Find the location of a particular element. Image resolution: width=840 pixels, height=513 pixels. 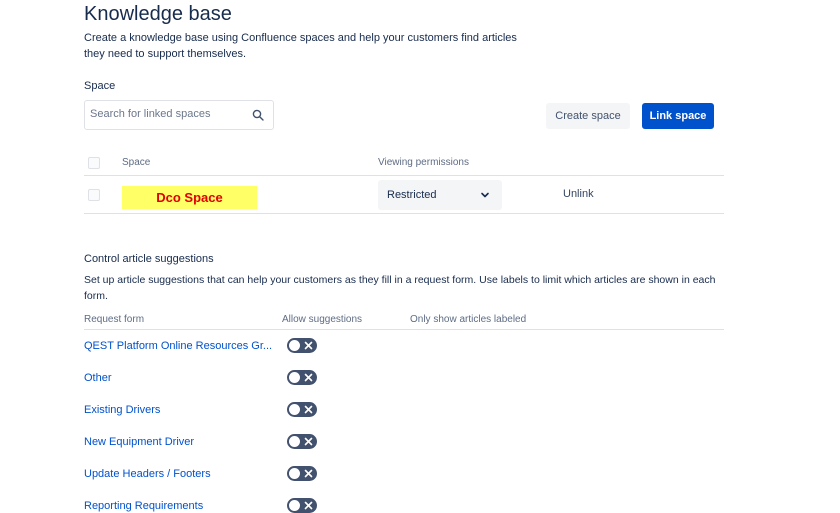

column-header-labels: Only show articles labeled is located at coordinates (468, 319).